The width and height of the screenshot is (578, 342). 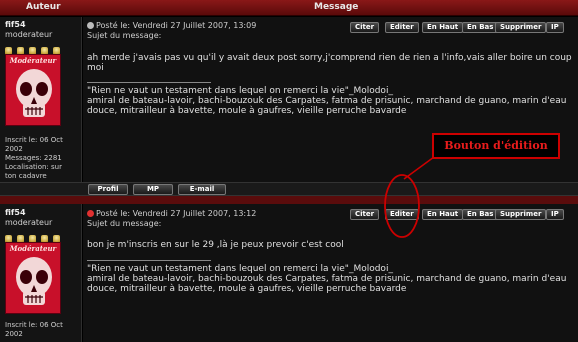 I want to click on post-divider, so click(x=289, y=200).